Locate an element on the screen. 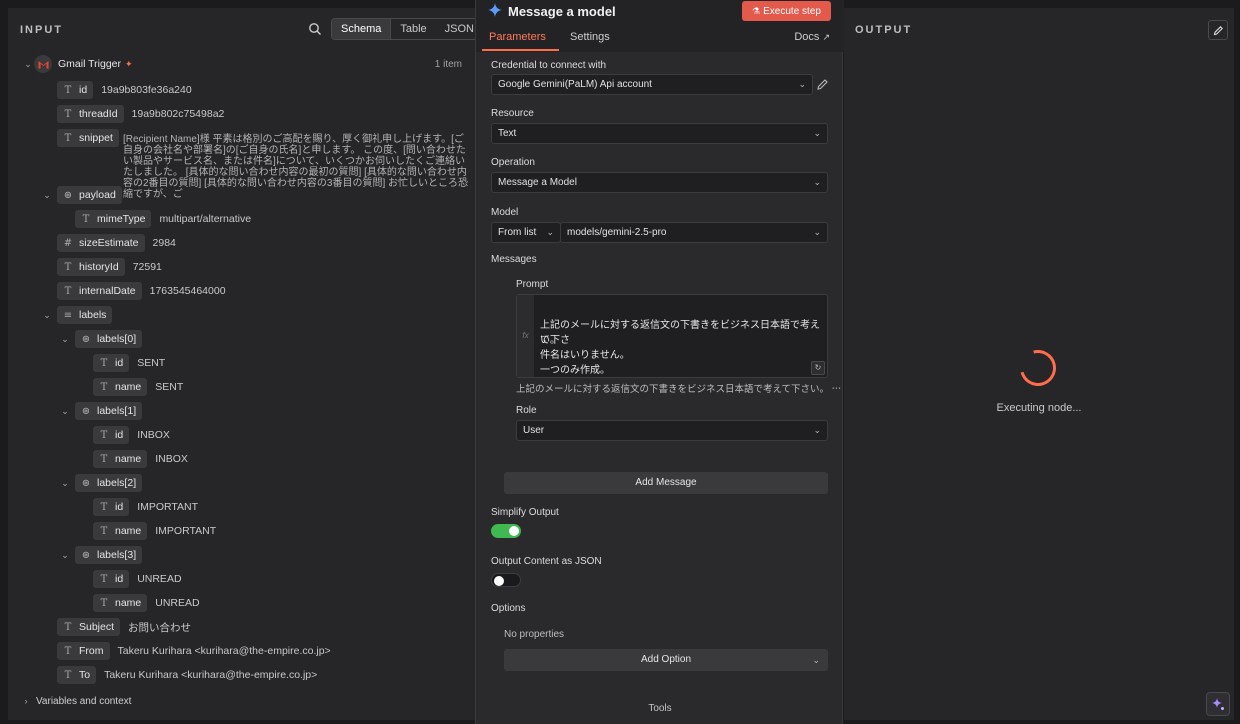 Image resolution: width=1240 pixels, height=724 pixels. simplify-output-toggle is located at coordinates (506, 531).